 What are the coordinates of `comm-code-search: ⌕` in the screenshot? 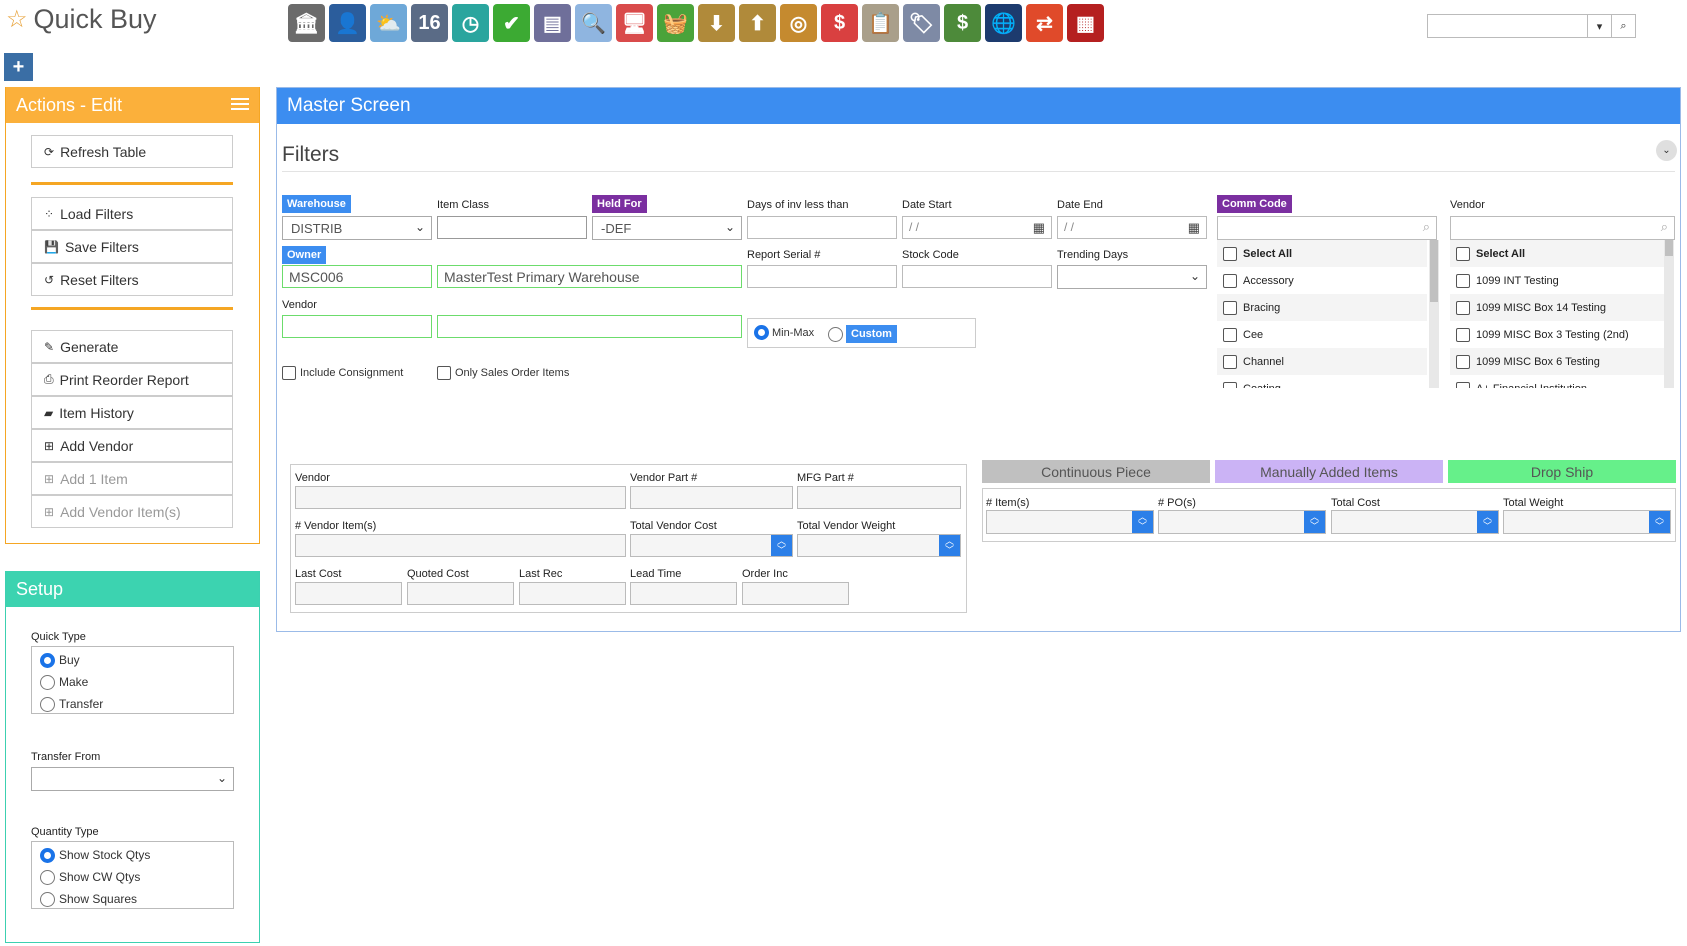 It's located at (1327, 228).